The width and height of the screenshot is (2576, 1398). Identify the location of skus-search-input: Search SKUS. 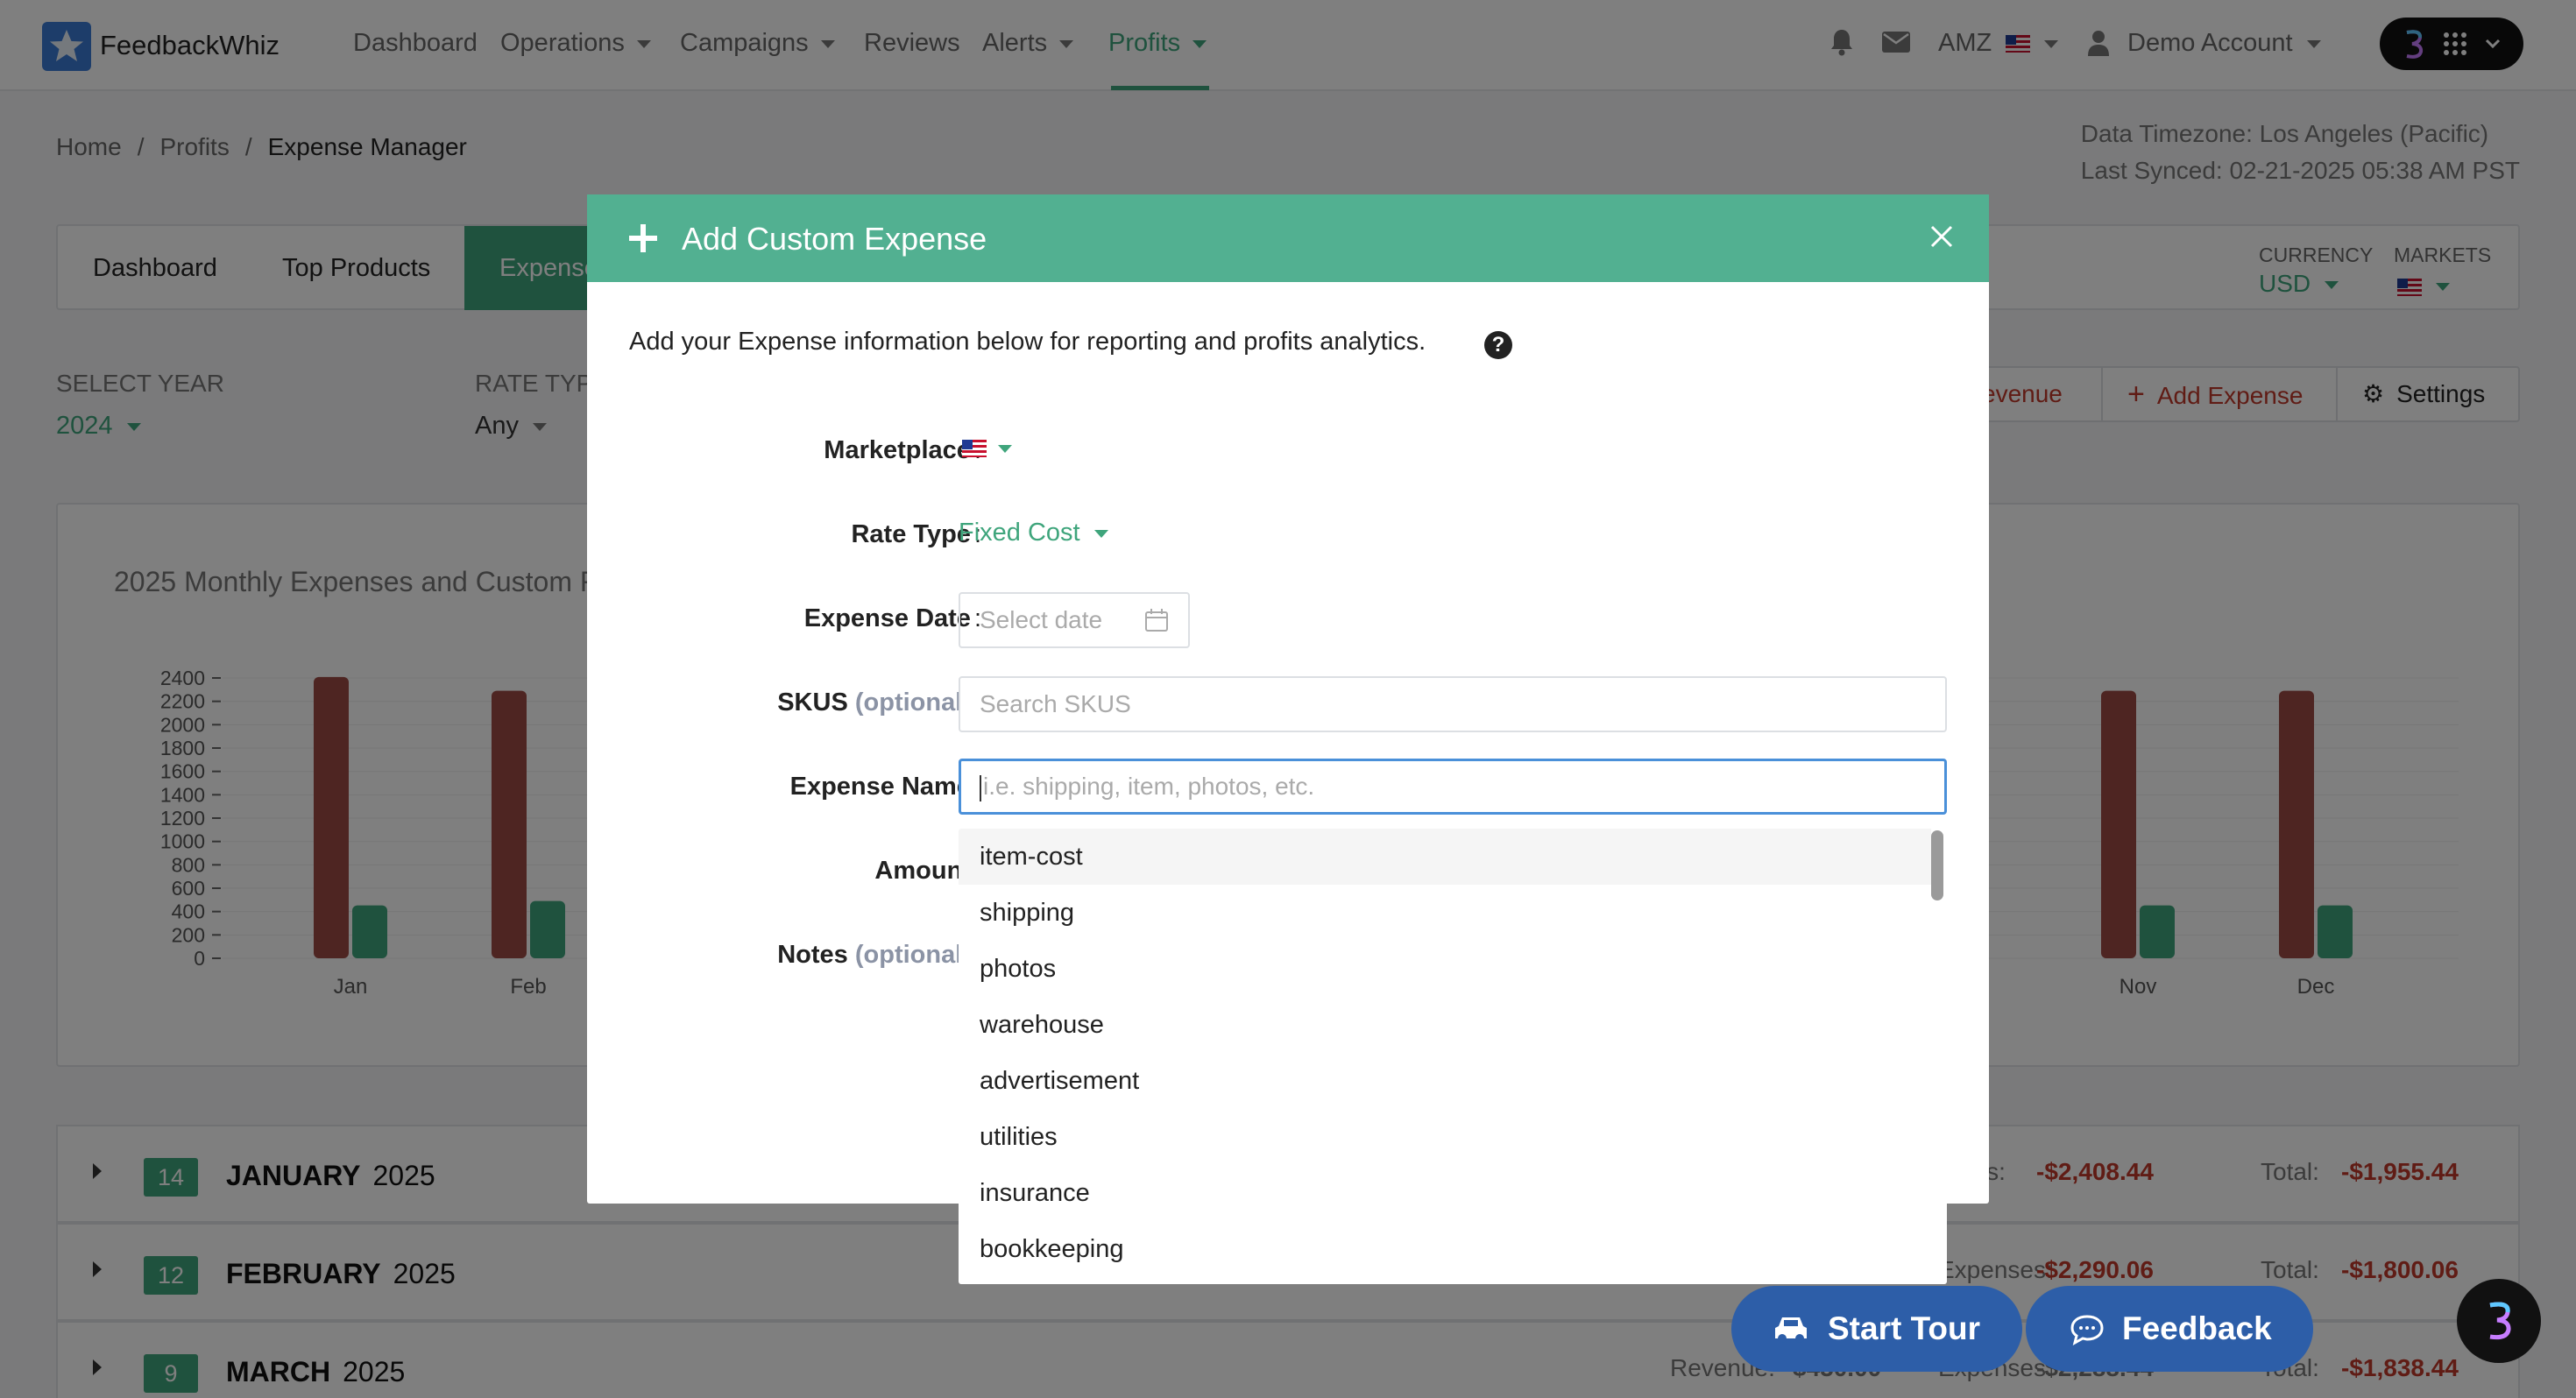
(1453, 704).